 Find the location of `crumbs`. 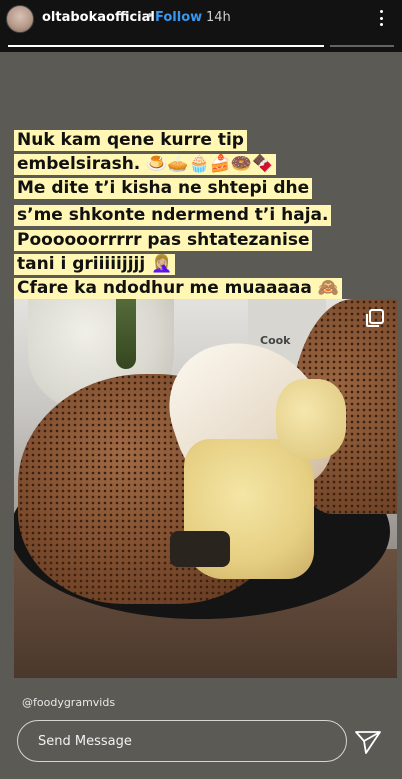

crumbs is located at coordinates (200, 549).